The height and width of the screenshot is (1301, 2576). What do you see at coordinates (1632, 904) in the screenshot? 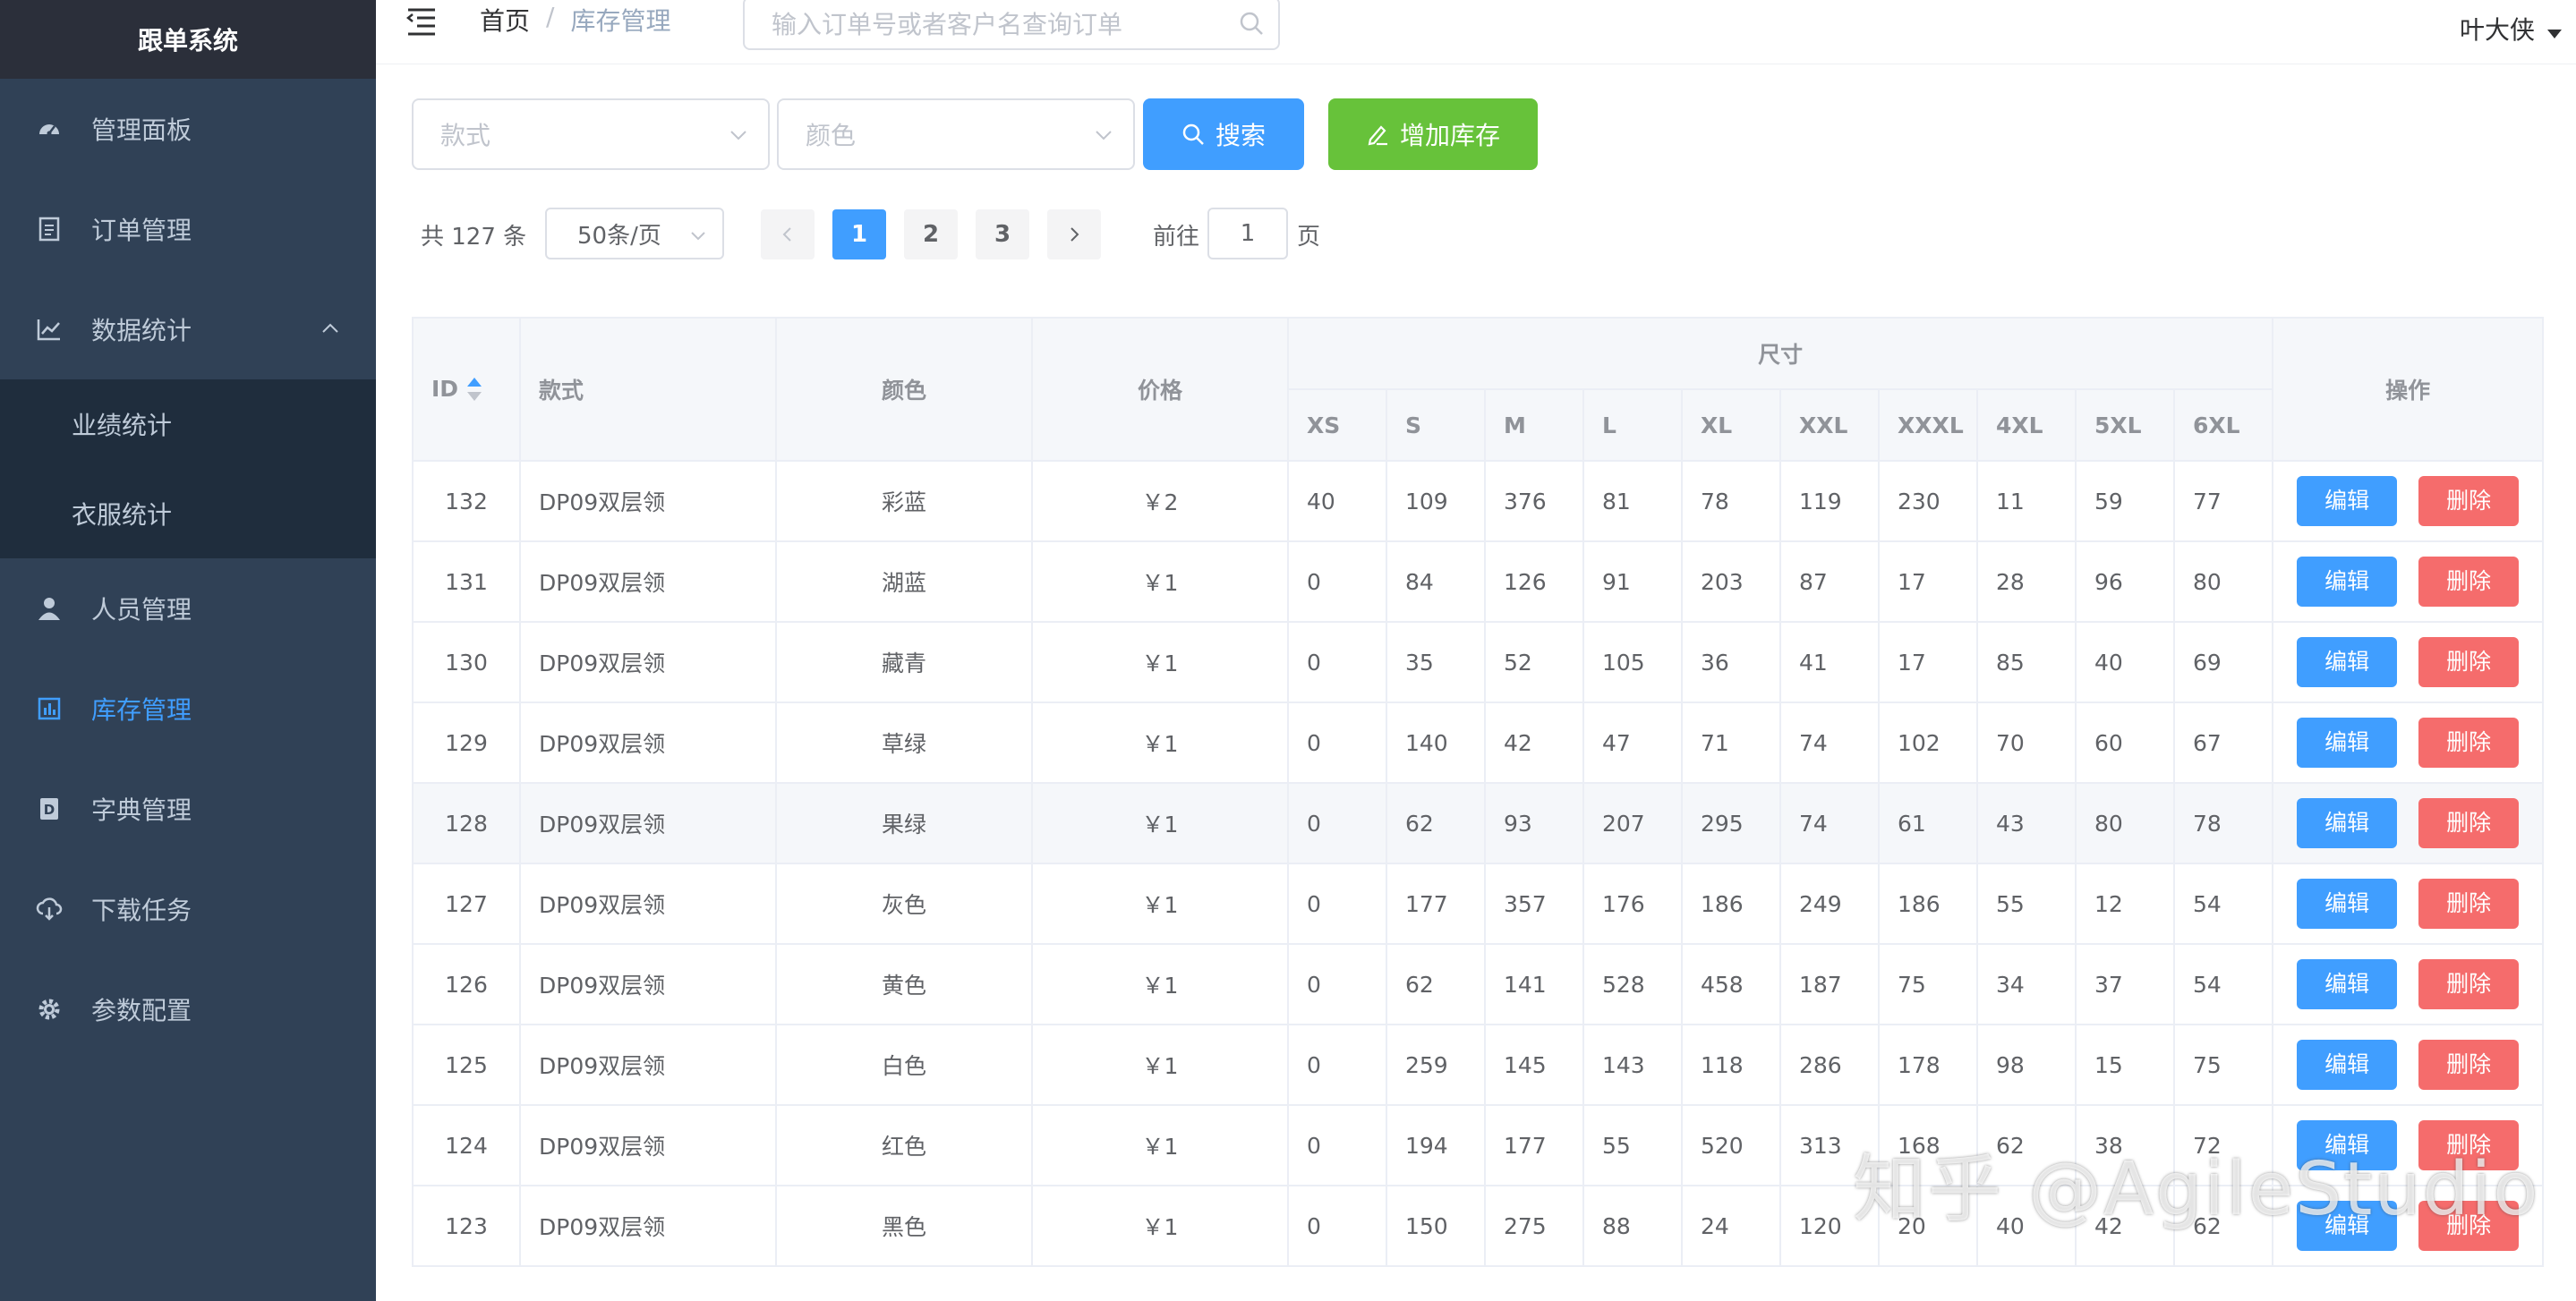
I see `cell-size-qty: 176` at bounding box center [1632, 904].